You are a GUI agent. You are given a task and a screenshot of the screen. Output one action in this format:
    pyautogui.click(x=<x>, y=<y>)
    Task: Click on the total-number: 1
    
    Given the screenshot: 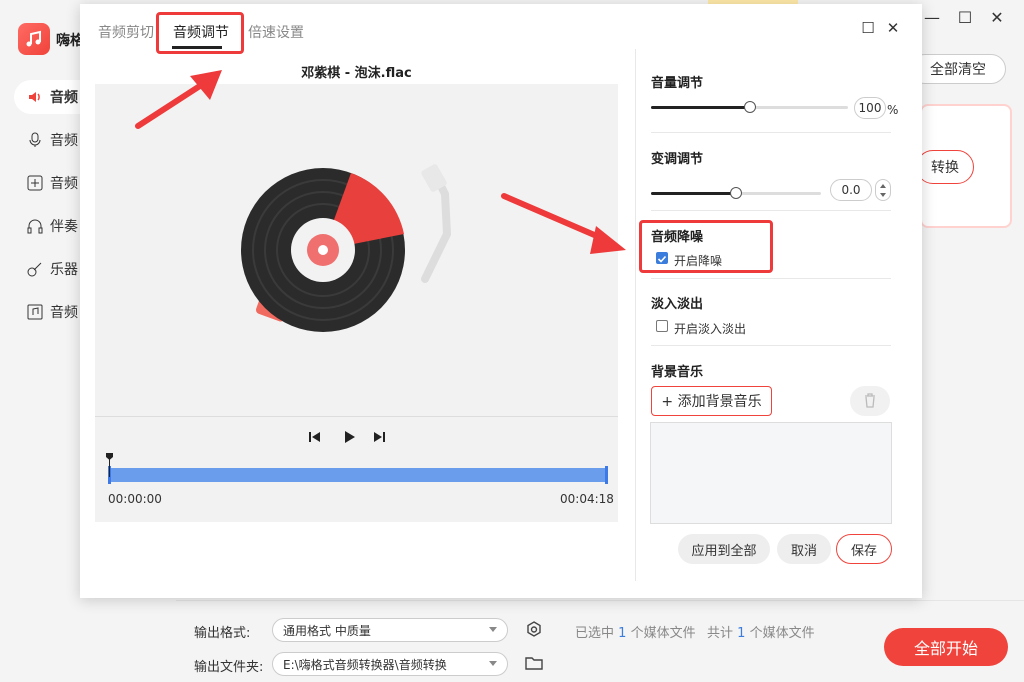 What is the action you would take?
    pyautogui.click(x=741, y=633)
    